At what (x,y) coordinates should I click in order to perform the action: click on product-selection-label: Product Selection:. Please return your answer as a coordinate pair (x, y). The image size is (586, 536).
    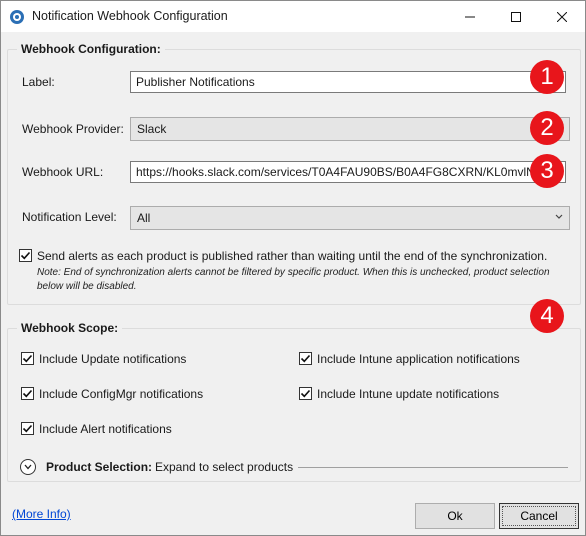
    Looking at the image, I should click on (99, 467).